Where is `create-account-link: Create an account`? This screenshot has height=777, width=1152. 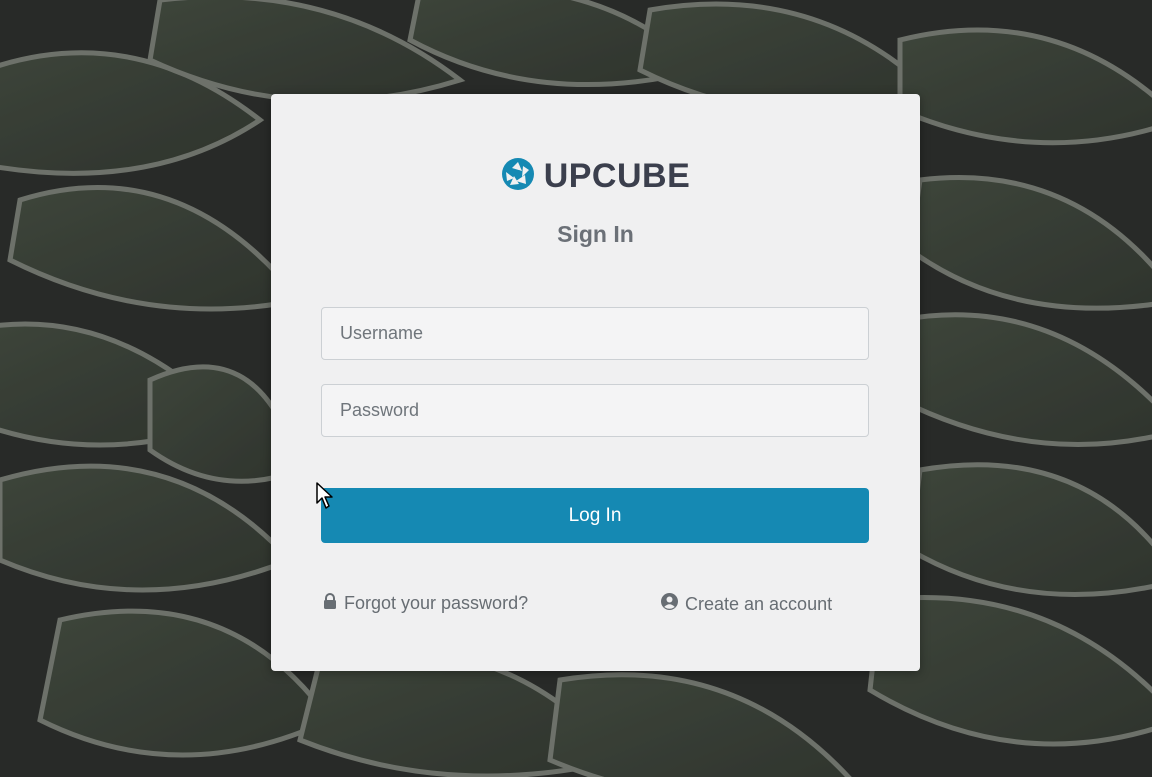 create-account-link: Create an account is located at coordinates (746, 604).